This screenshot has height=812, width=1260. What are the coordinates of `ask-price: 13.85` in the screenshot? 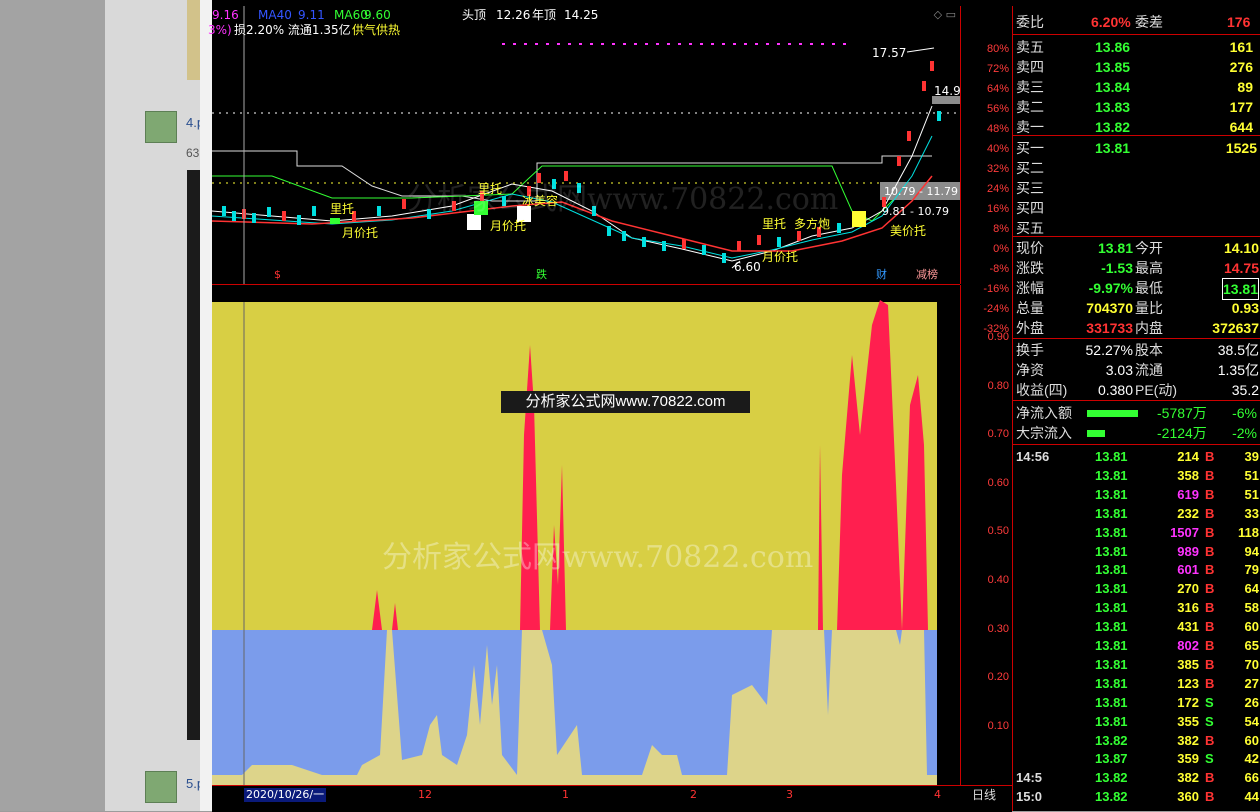 It's located at (1113, 67).